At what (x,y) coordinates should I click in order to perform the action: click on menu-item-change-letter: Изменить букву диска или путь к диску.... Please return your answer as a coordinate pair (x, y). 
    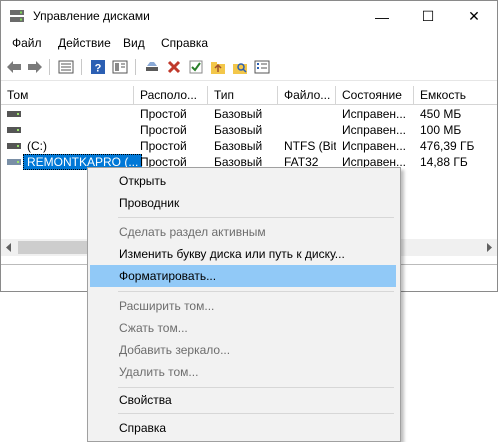
    Looking at the image, I should click on (243, 254).